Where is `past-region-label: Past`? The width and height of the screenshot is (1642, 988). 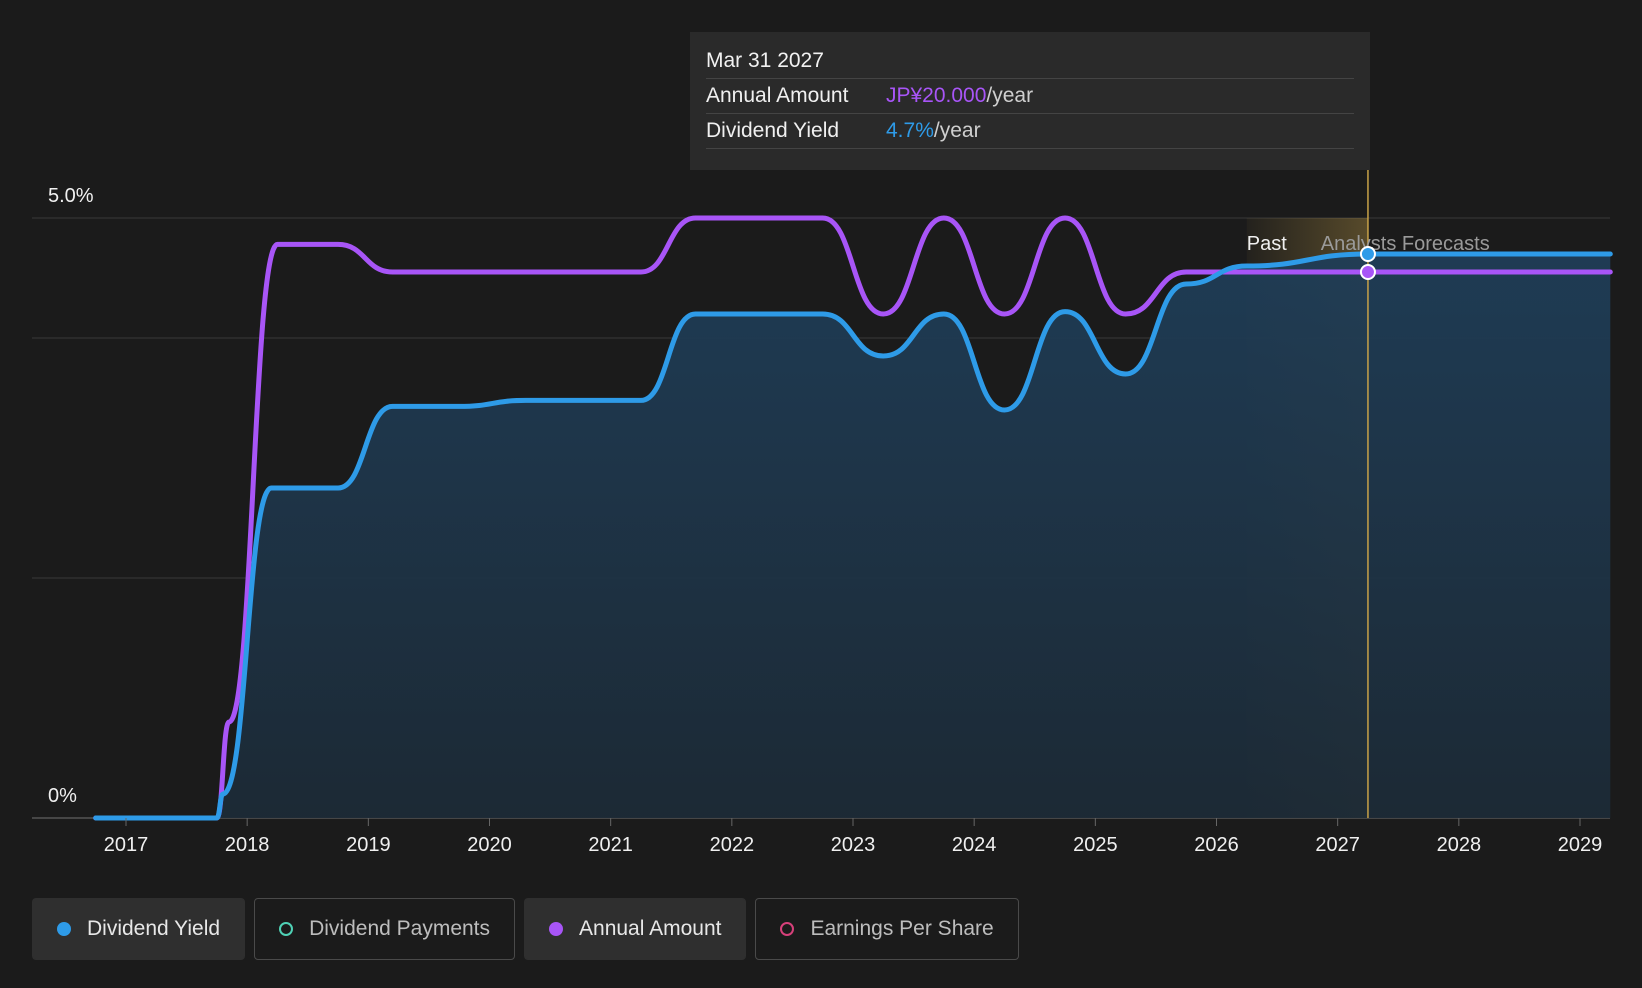
past-region-label: Past is located at coordinates (1267, 244).